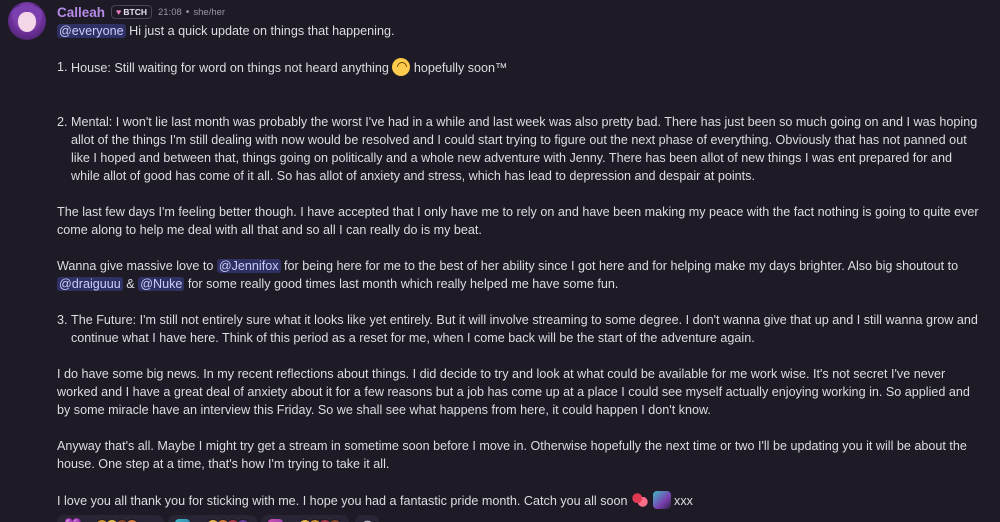 The width and height of the screenshot is (1000, 522). Describe the element at coordinates (275, 520) in the screenshot. I see `custom-avatar-pink-icon` at that location.